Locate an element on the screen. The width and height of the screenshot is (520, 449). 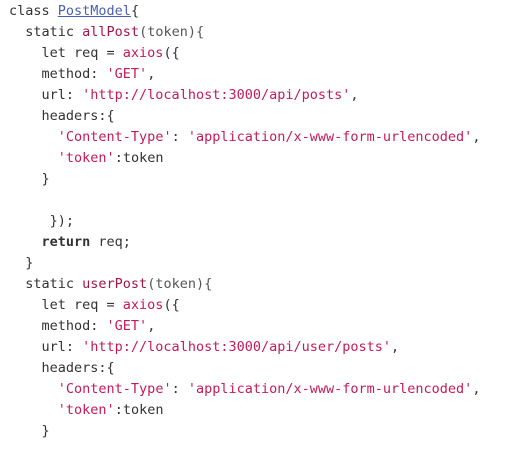
code-line: static allPost(token){ is located at coordinates (244, 32).